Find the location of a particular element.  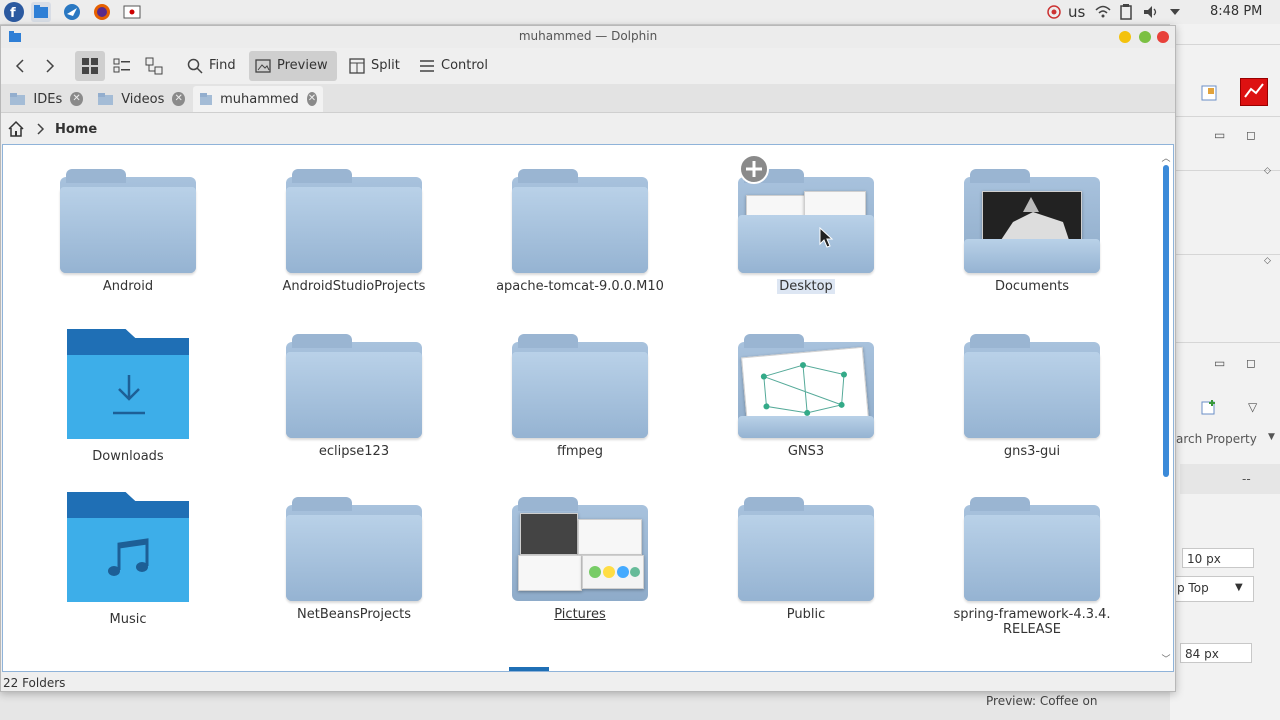

folder-documents: Documents is located at coordinates (1032, 231).